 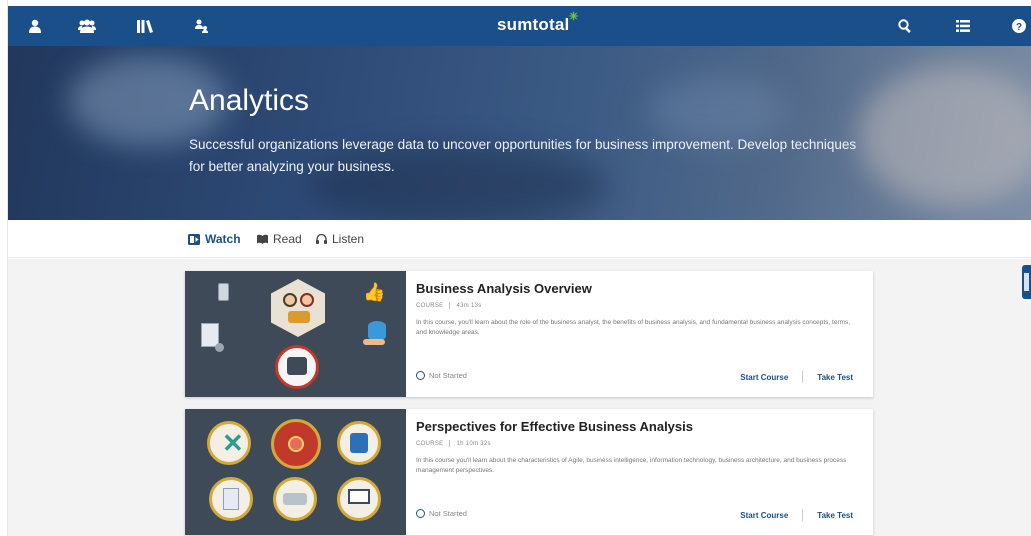 I want to click on left-edge, so click(x=4, y=268).